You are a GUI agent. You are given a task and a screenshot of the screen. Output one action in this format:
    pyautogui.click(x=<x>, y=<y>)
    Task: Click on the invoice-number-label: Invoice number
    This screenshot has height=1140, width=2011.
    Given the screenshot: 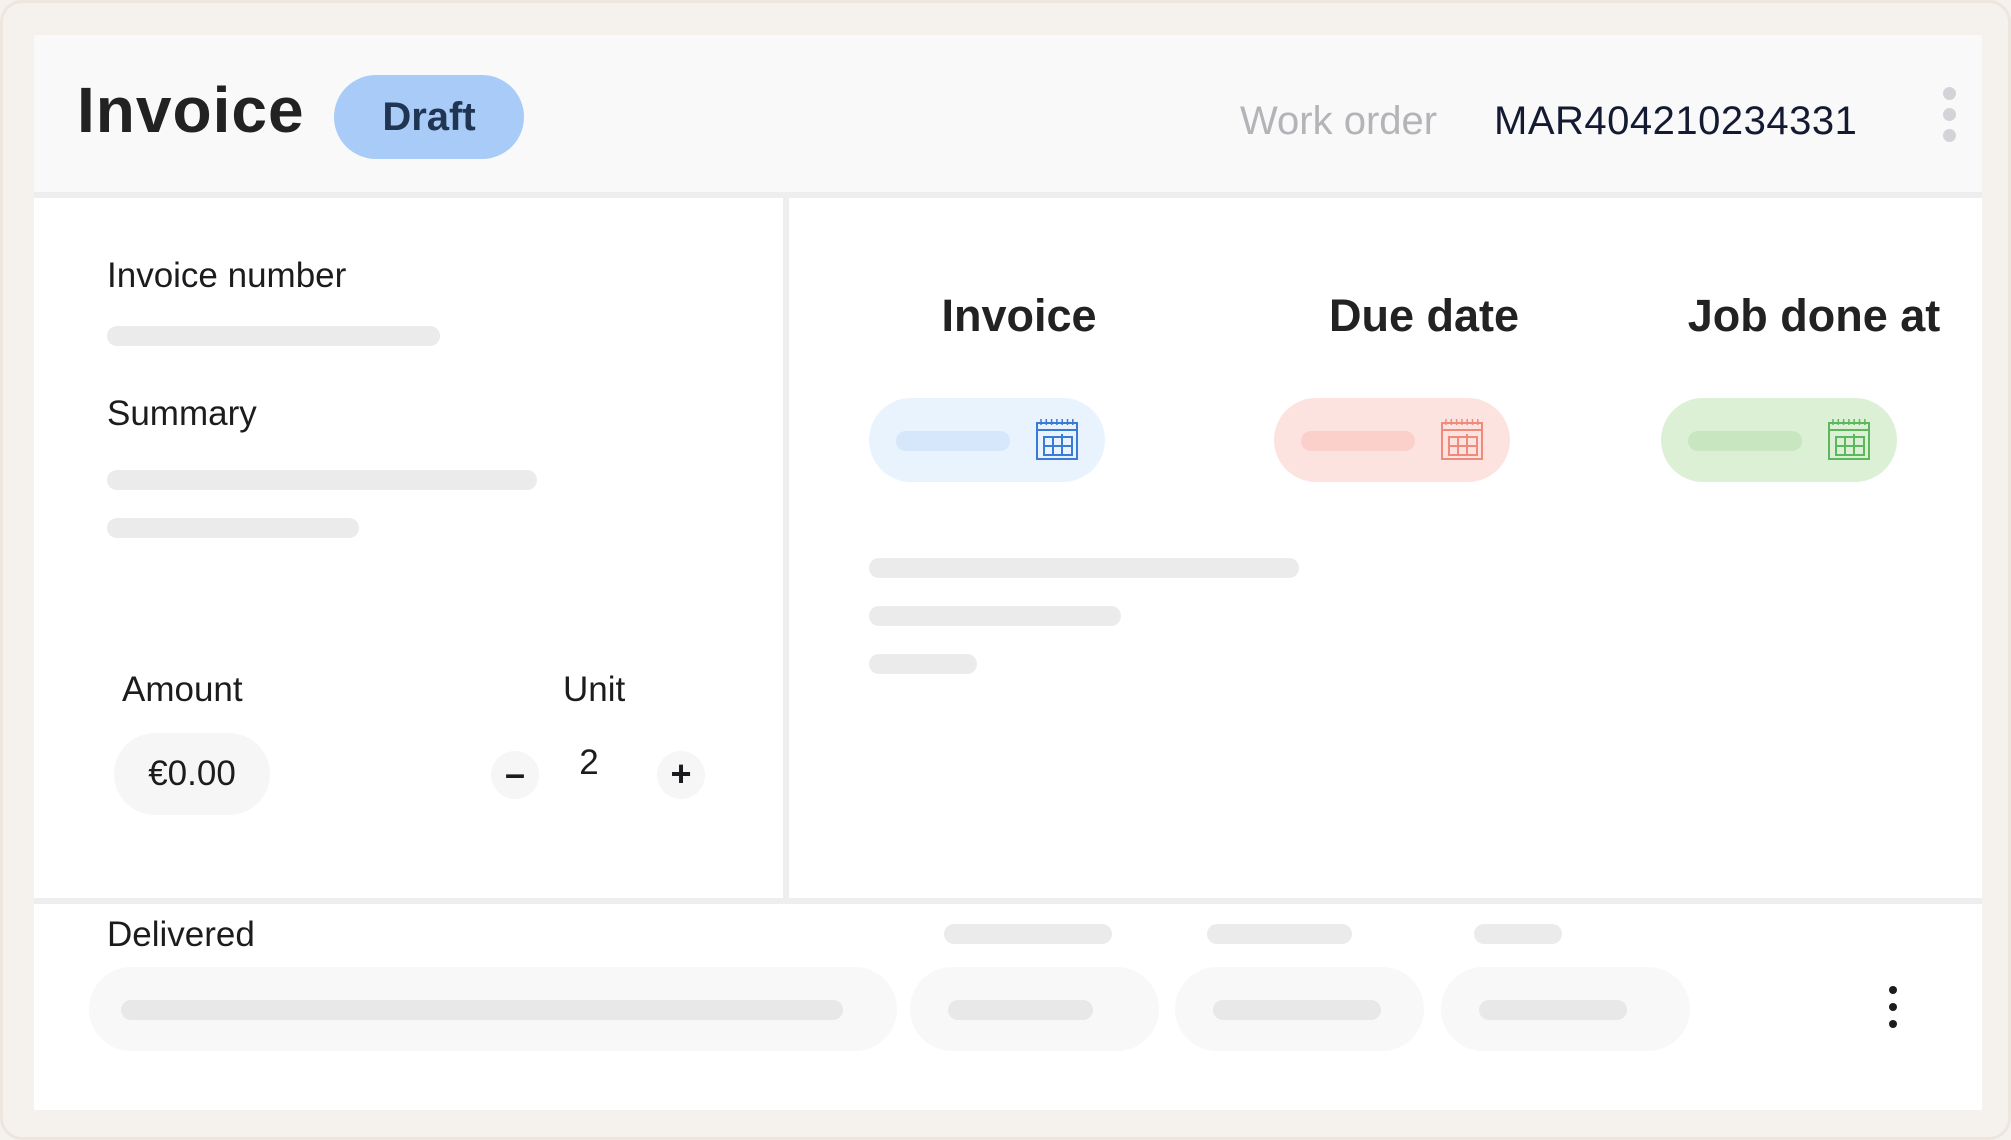 What is the action you would take?
    pyautogui.click(x=227, y=275)
    